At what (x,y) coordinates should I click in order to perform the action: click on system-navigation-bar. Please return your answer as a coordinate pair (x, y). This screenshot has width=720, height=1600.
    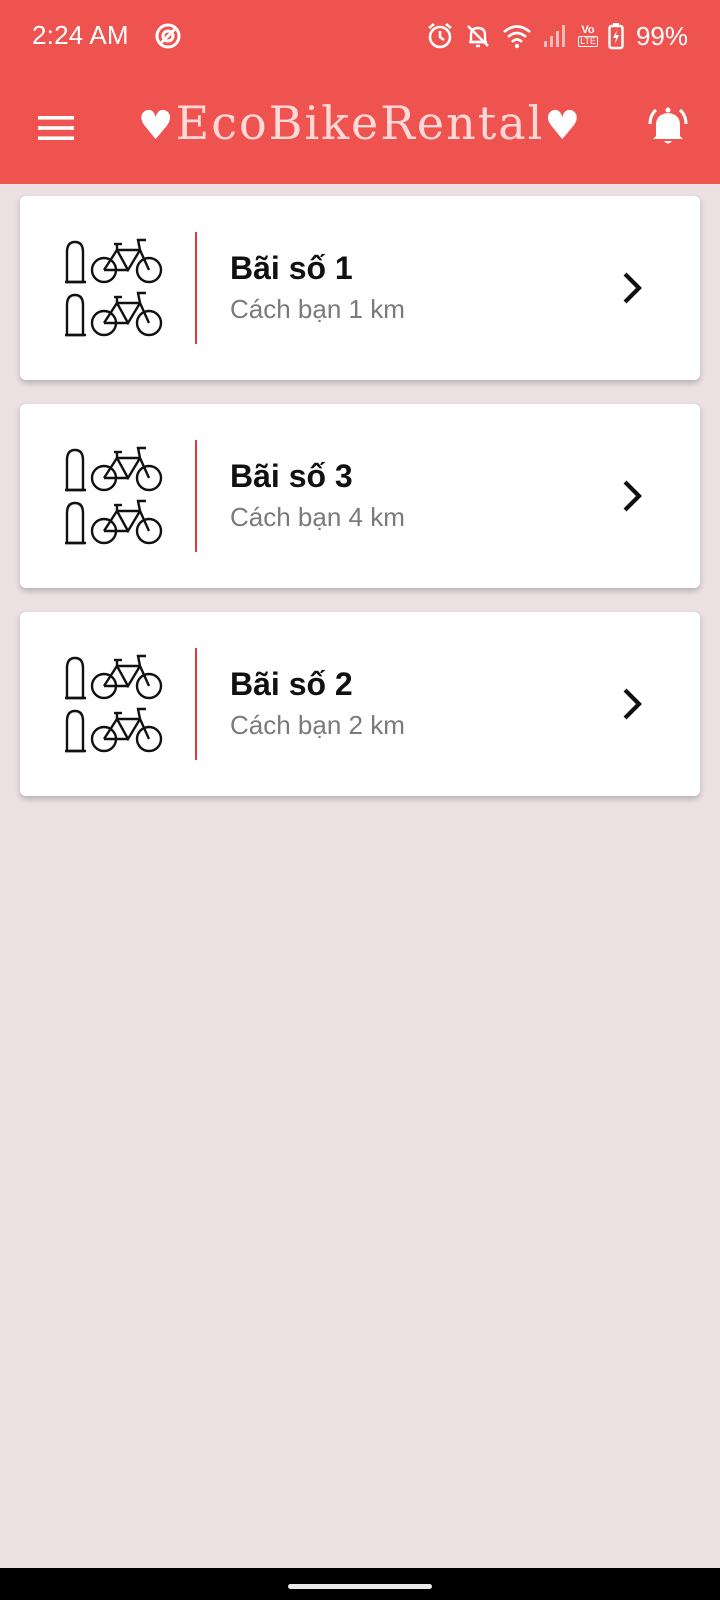
    Looking at the image, I should click on (360, 1584).